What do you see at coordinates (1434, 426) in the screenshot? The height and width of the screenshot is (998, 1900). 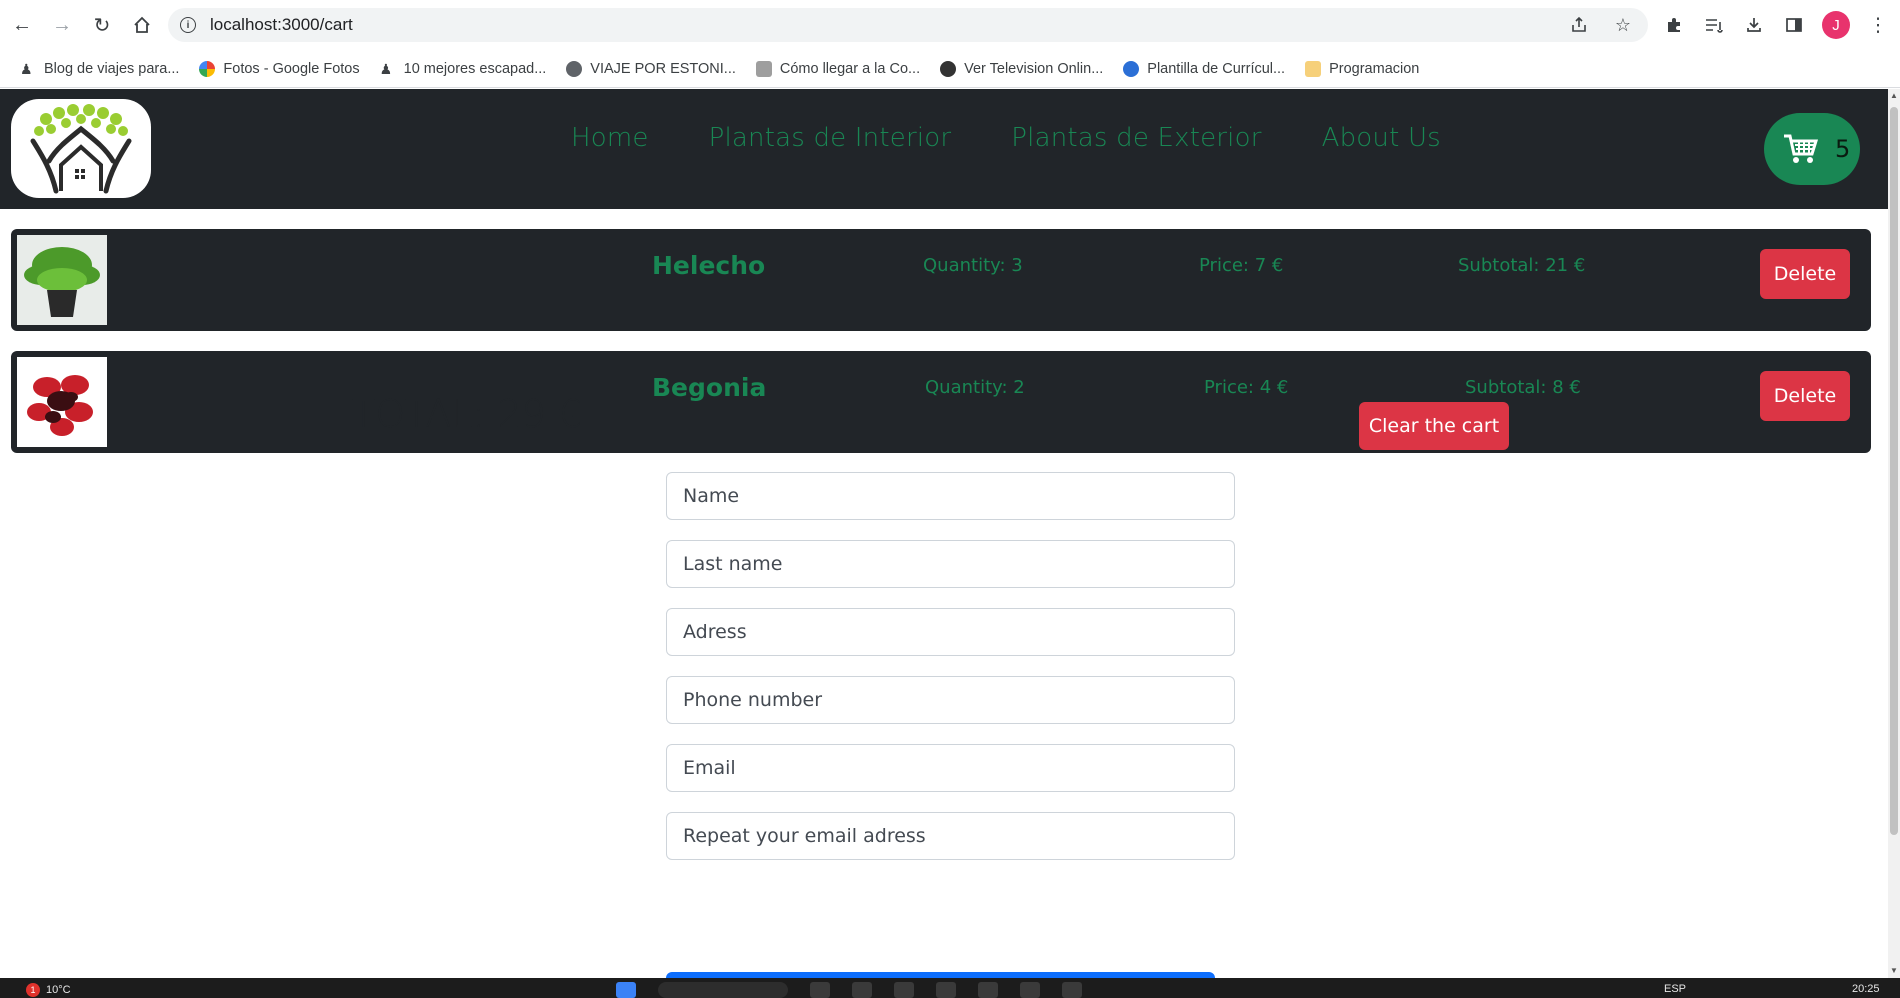 I see `clear-cart-button: Clear the cart` at bounding box center [1434, 426].